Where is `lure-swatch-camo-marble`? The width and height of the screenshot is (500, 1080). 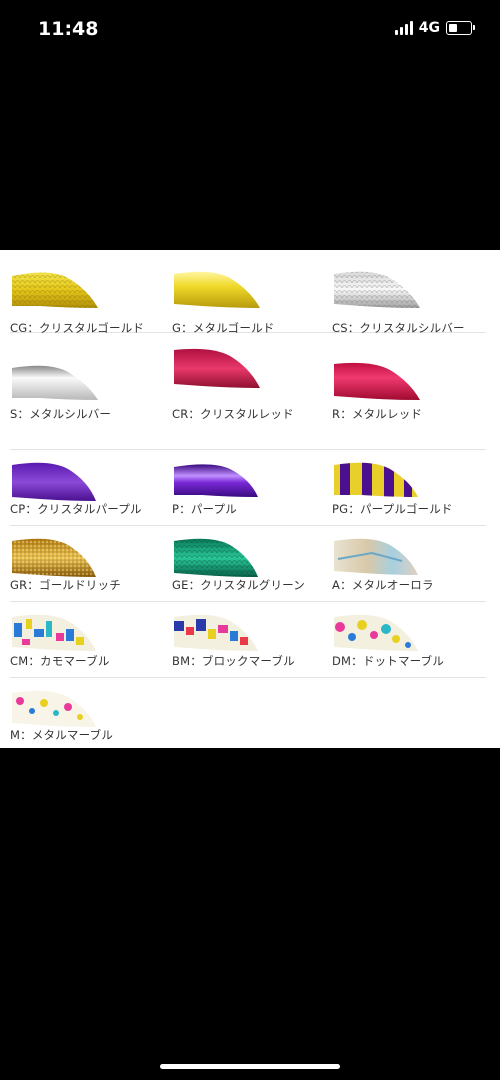
lure-swatch-camo-marble is located at coordinates (54, 632).